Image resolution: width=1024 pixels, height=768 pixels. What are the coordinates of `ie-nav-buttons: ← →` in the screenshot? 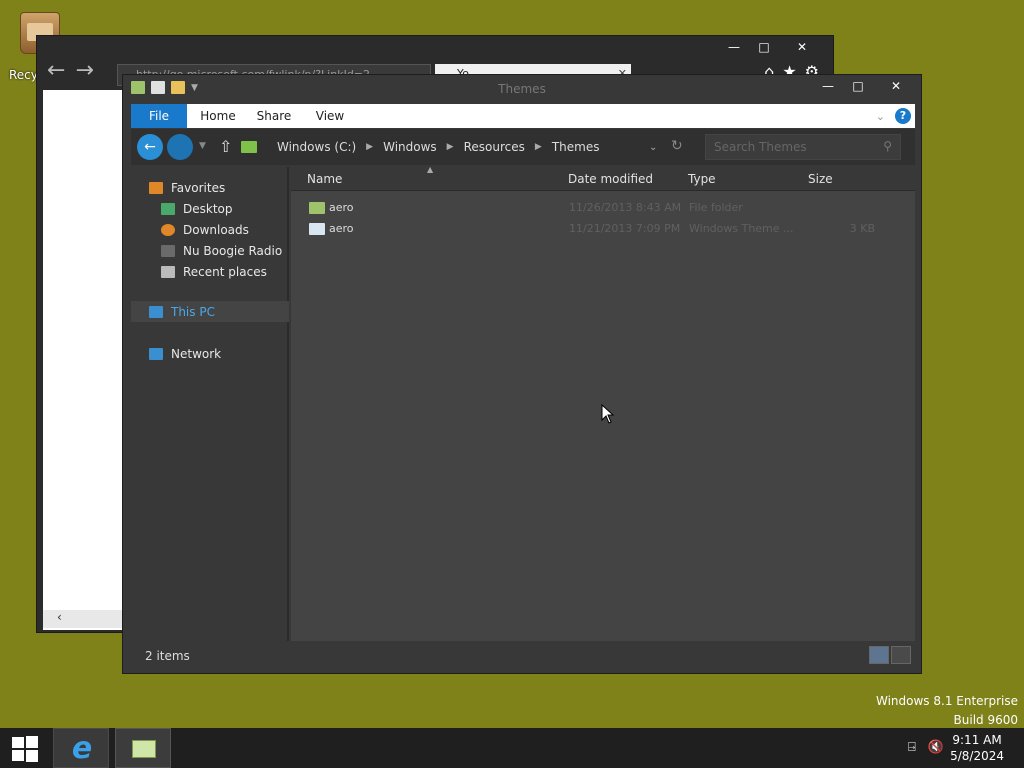 It's located at (70, 71).